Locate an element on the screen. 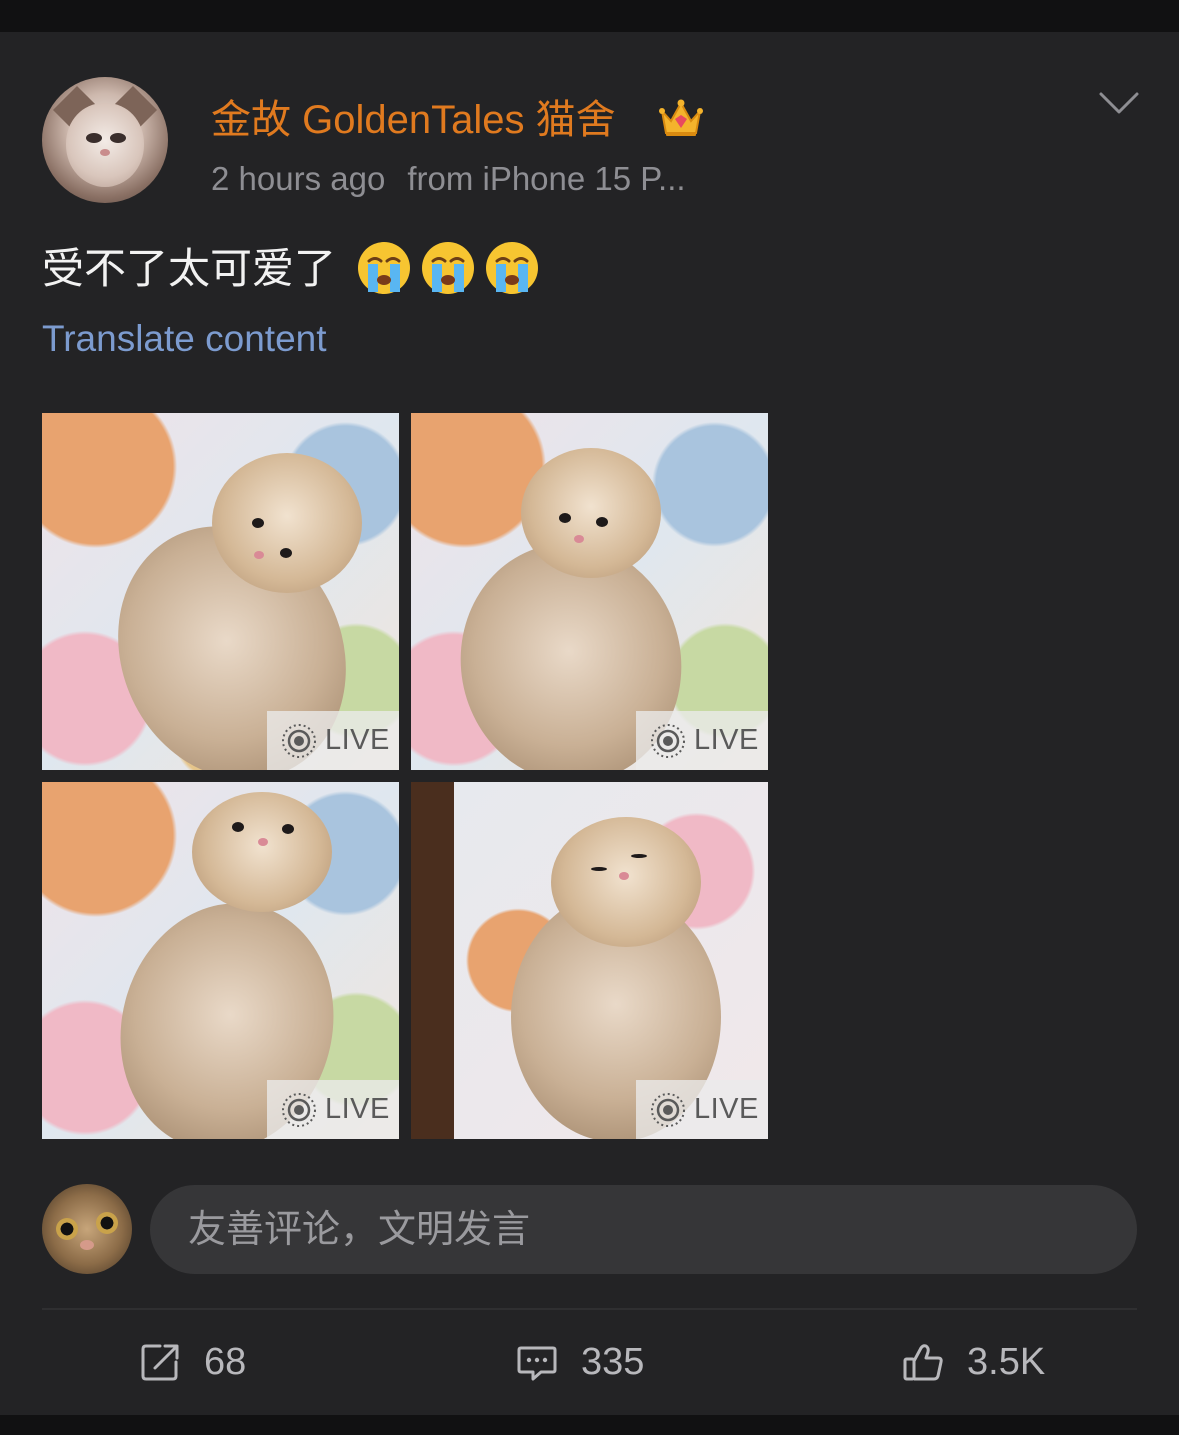 The image size is (1179, 1435). crown-icon is located at coordinates (681, 117).